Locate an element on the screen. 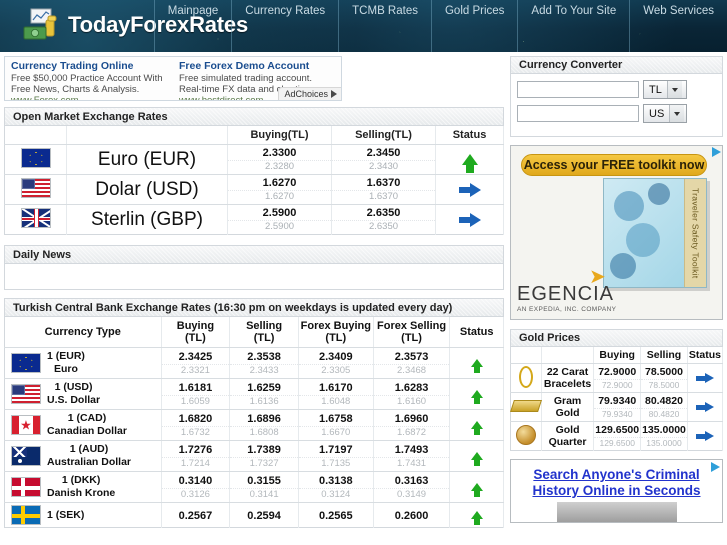 This screenshot has height=545, width=727. forex-selling-previous: 0.3149 is located at coordinates (411, 494).